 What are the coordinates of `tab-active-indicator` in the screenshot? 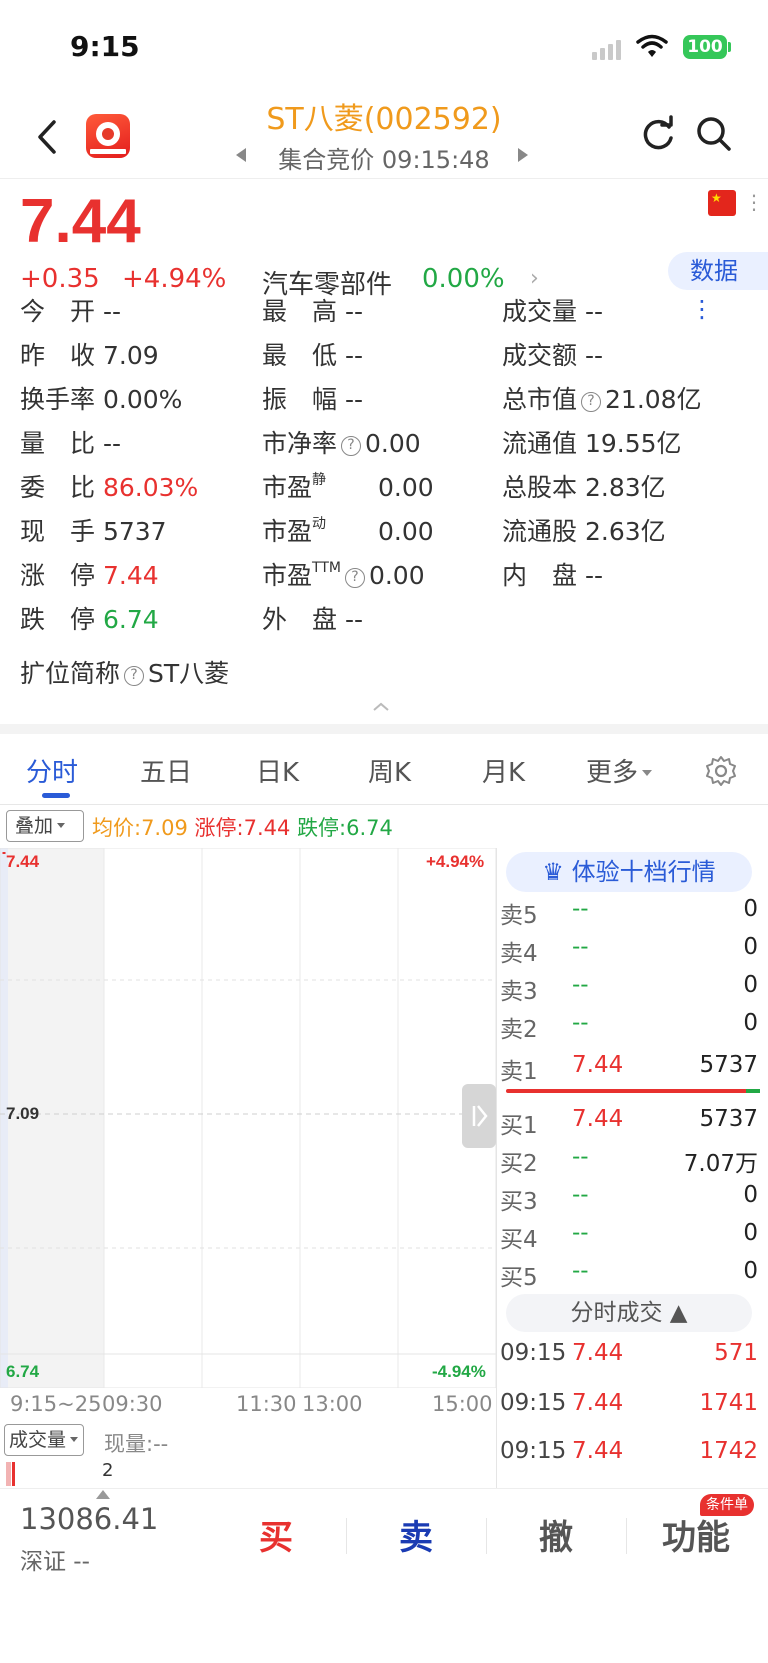 It's located at (56, 795).